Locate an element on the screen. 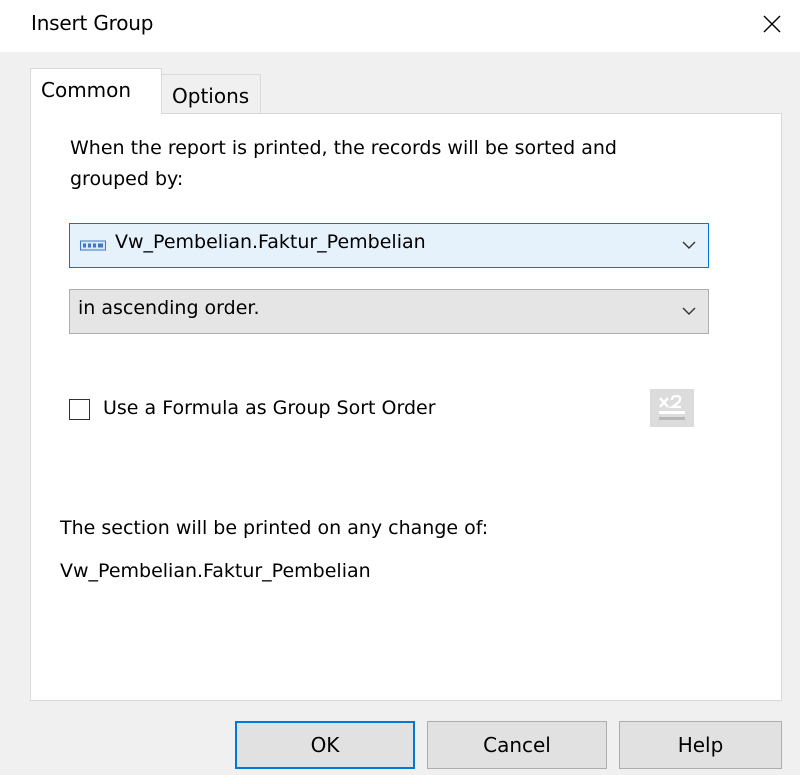 Image resolution: width=800 pixels, height=775 pixels. database-field-icon is located at coordinates (93, 245).